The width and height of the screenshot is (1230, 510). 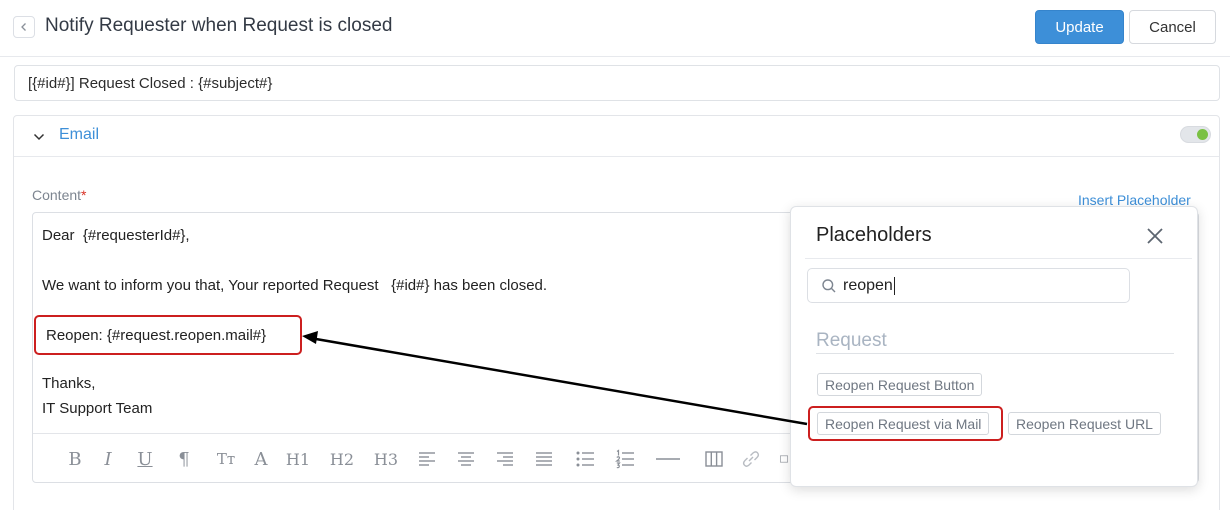 I want to click on heading2-button: H2, so click(x=342, y=459).